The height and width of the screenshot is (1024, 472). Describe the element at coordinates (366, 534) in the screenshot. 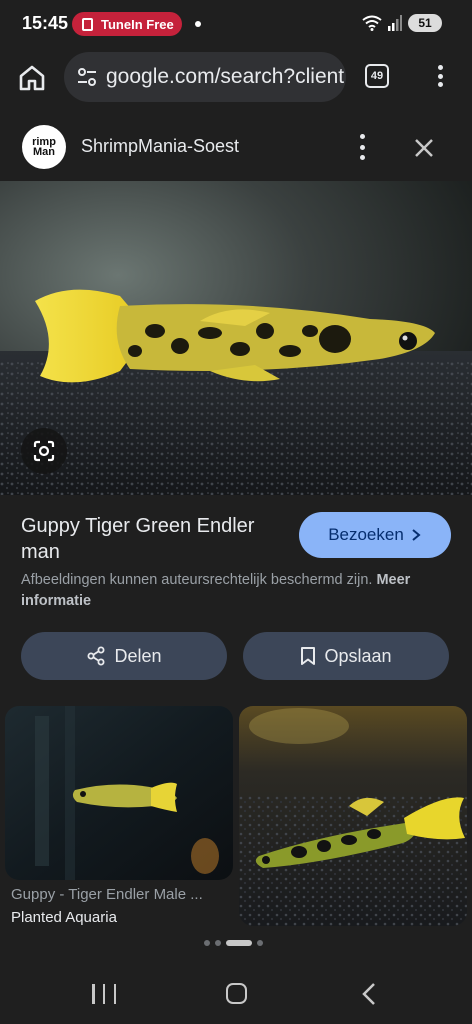

I see `visit-button-label: Bezoeken` at that location.